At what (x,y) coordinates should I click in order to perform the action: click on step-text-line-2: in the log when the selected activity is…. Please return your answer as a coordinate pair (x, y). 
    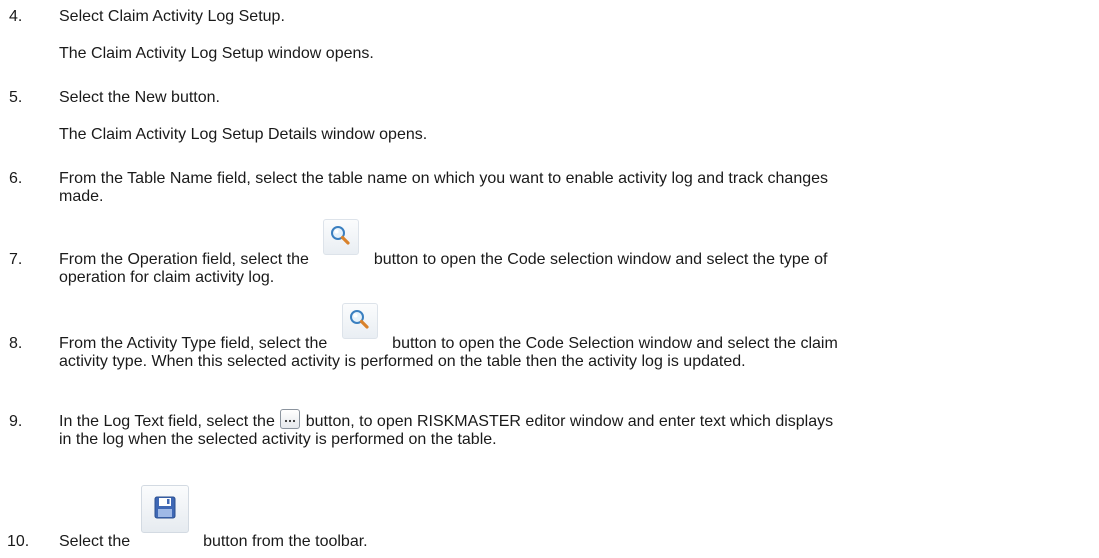
    Looking at the image, I should click on (278, 439).